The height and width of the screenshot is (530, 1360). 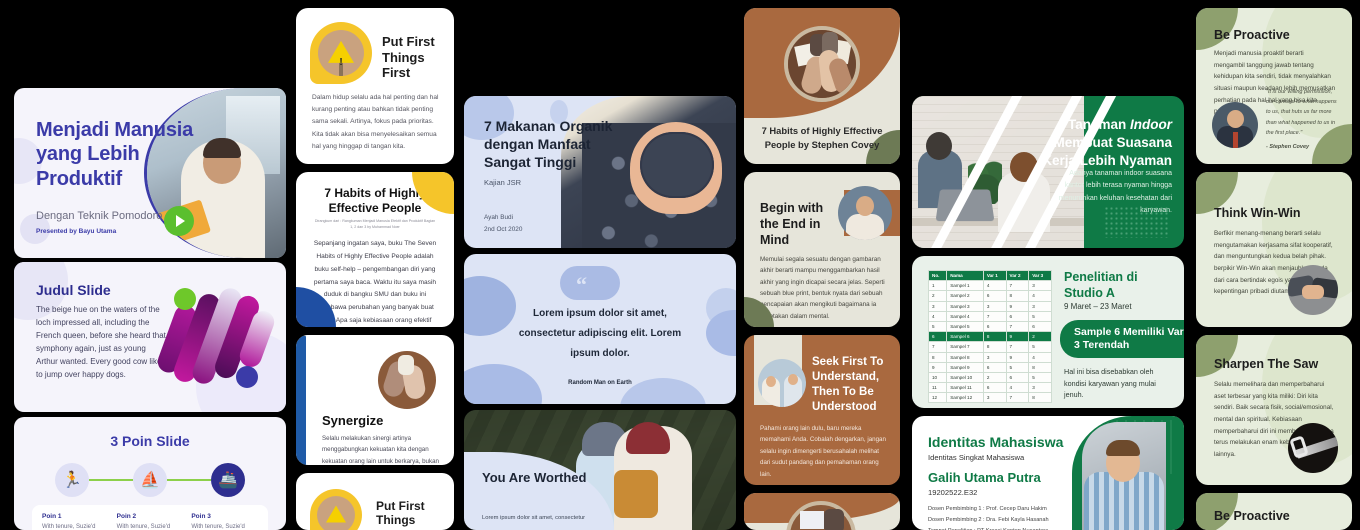 What do you see at coordinates (965, 367) in the screenshot?
I see `table-cell: Sampel 9` at bounding box center [965, 367].